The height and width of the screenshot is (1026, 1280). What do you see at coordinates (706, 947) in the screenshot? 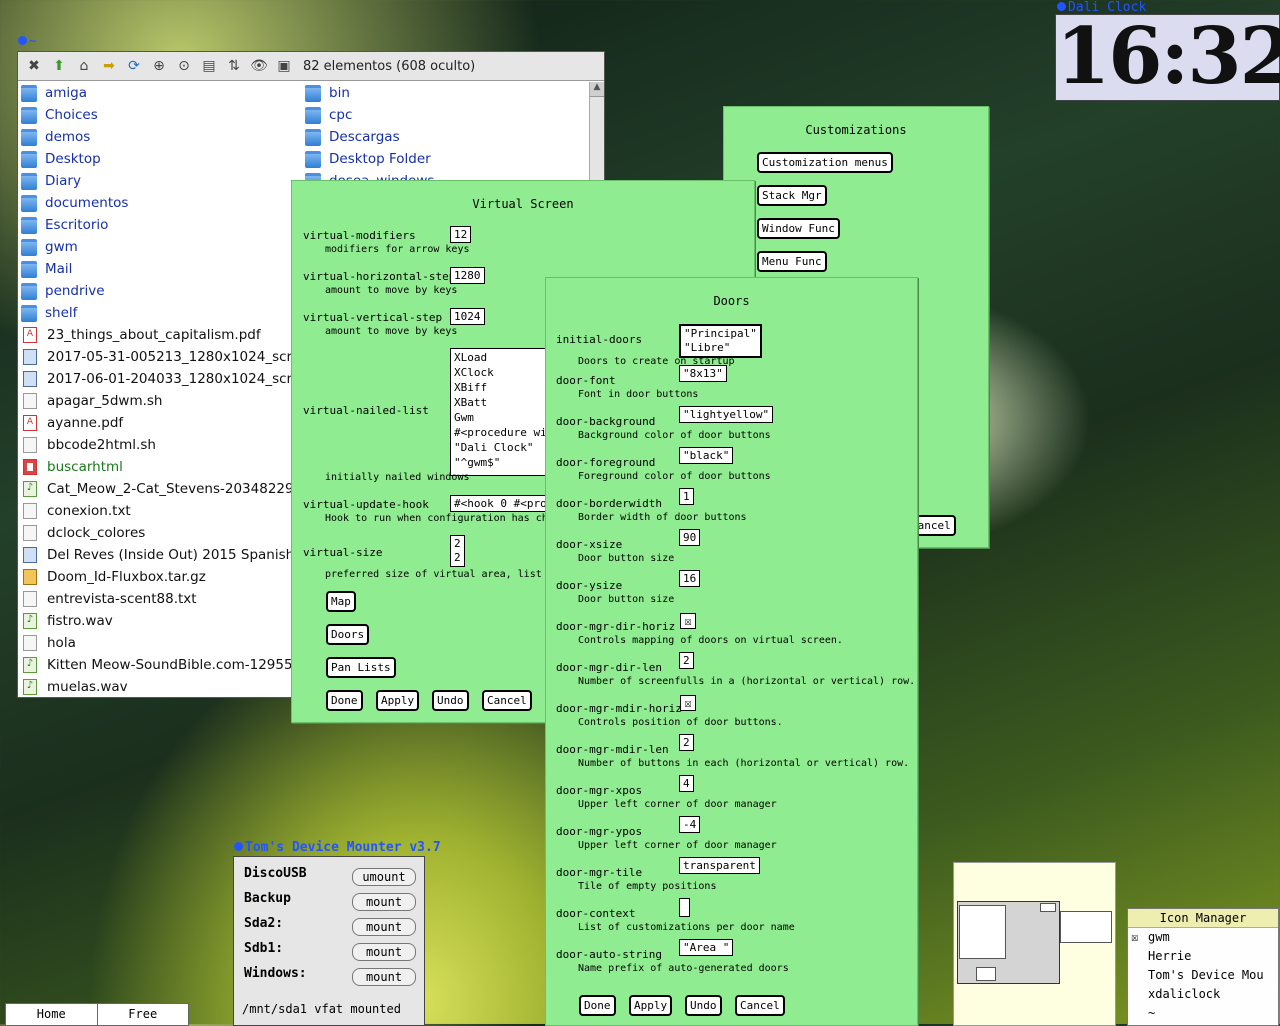
I see `door-option-field: "Area "` at bounding box center [706, 947].